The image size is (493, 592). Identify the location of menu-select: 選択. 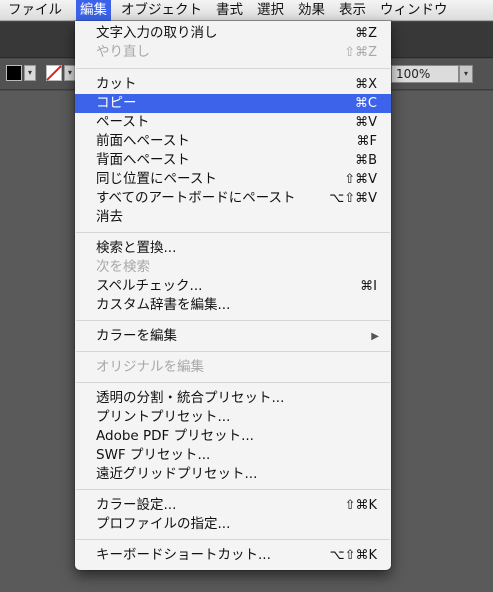
(270, 10).